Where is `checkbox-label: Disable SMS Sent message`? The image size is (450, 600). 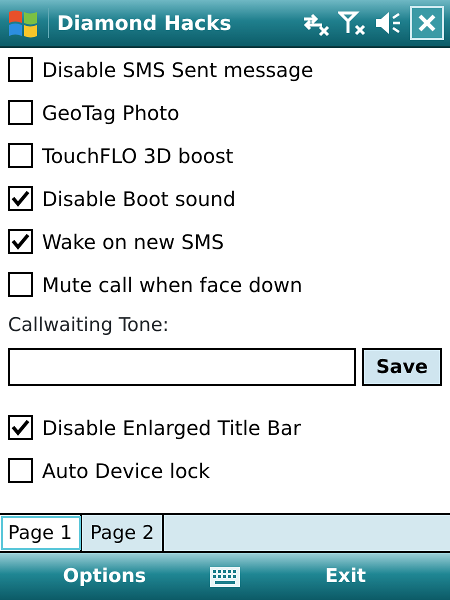 checkbox-label: Disable SMS Sent message is located at coordinates (178, 69).